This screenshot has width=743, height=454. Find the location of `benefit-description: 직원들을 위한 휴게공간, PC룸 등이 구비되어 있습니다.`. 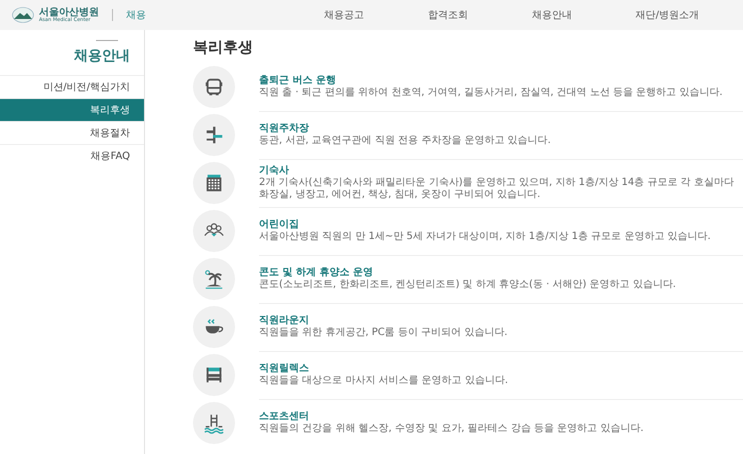

benefit-description: 직원들을 위한 휴게공간, PC룸 등이 구비되어 있습니다. is located at coordinates (383, 332).